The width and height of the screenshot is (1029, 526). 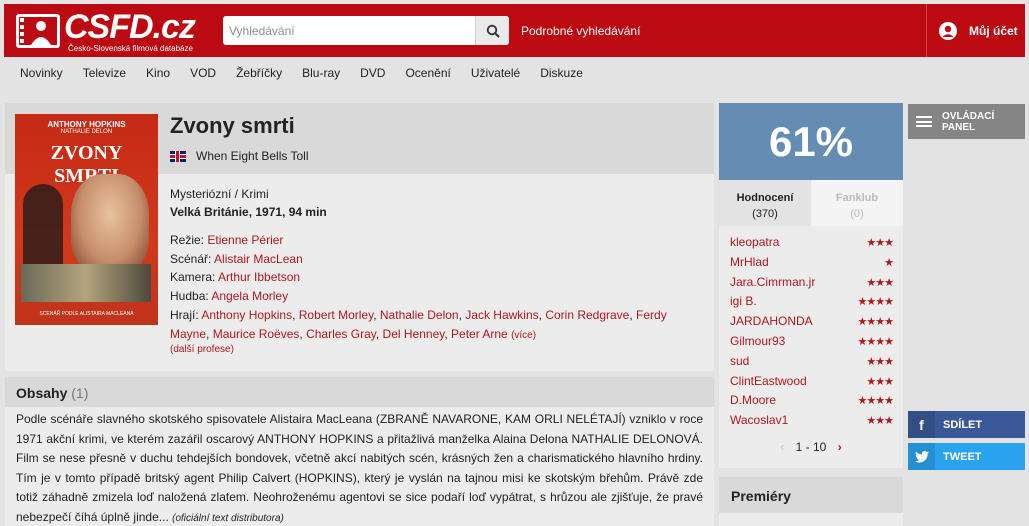 What do you see at coordinates (41, 73) in the screenshot?
I see `nav-item-novinky: Novinky` at bounding box center [41, 73].